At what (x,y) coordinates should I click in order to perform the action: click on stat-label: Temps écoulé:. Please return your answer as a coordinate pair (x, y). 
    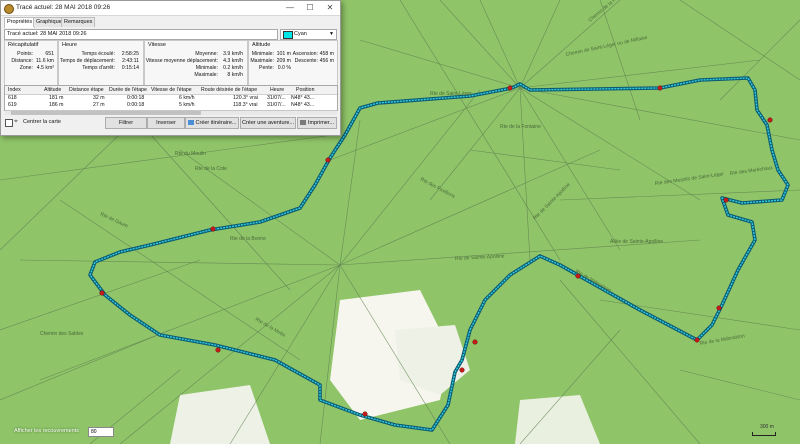
    Looking at the image, I should click on (98, 54).